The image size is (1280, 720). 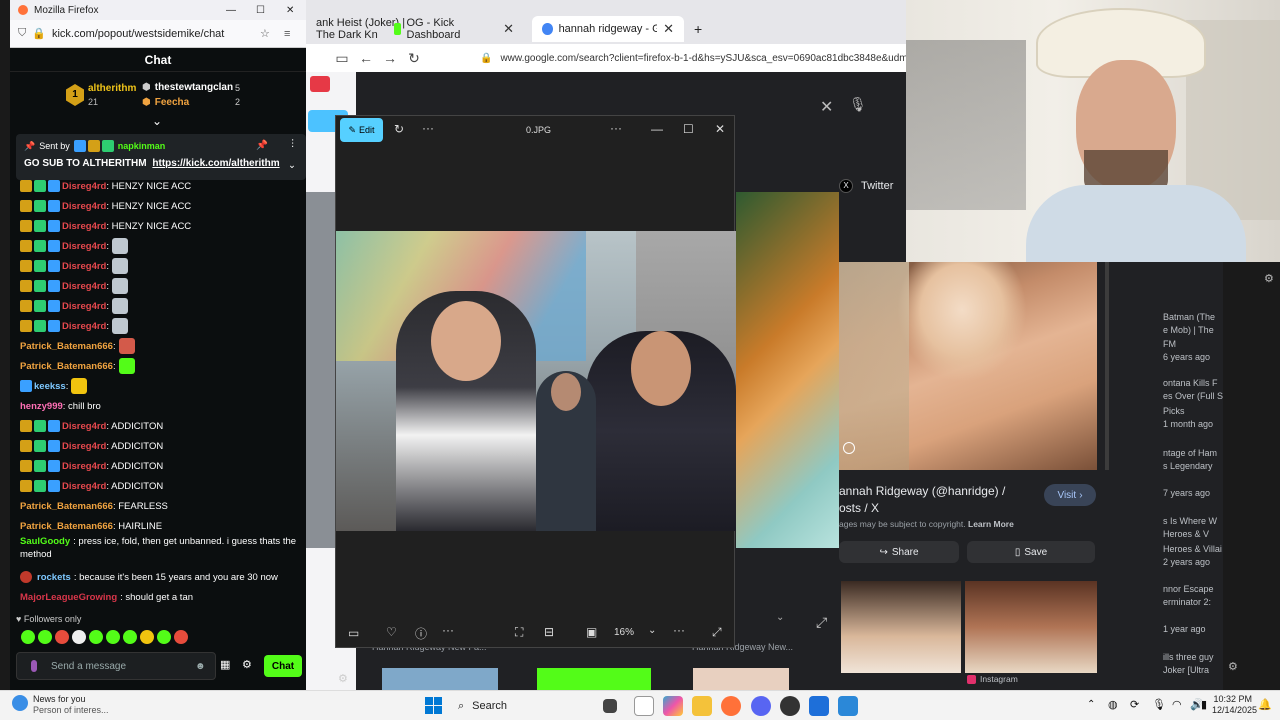 I want to click on wifi-icon: ◠, so click(x=1177, y=704).